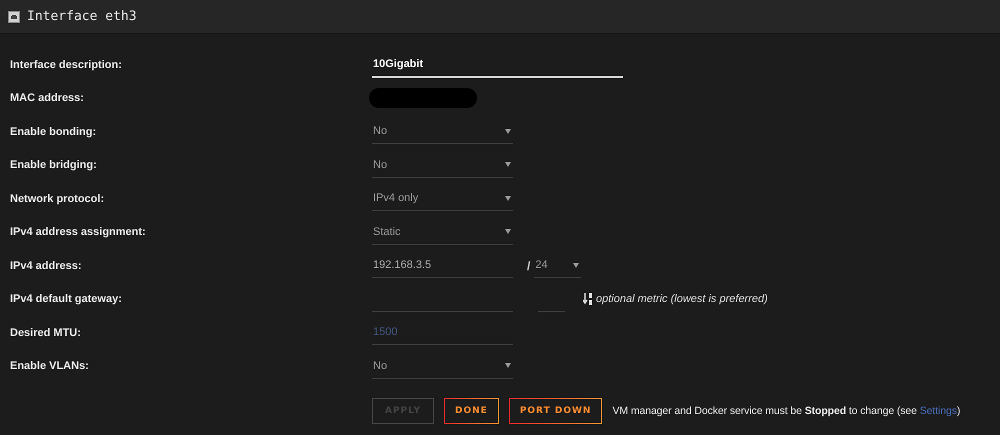 The width and height of the screenshot is (1000, 435). I want to click on sort-icon, so click(588, 299).